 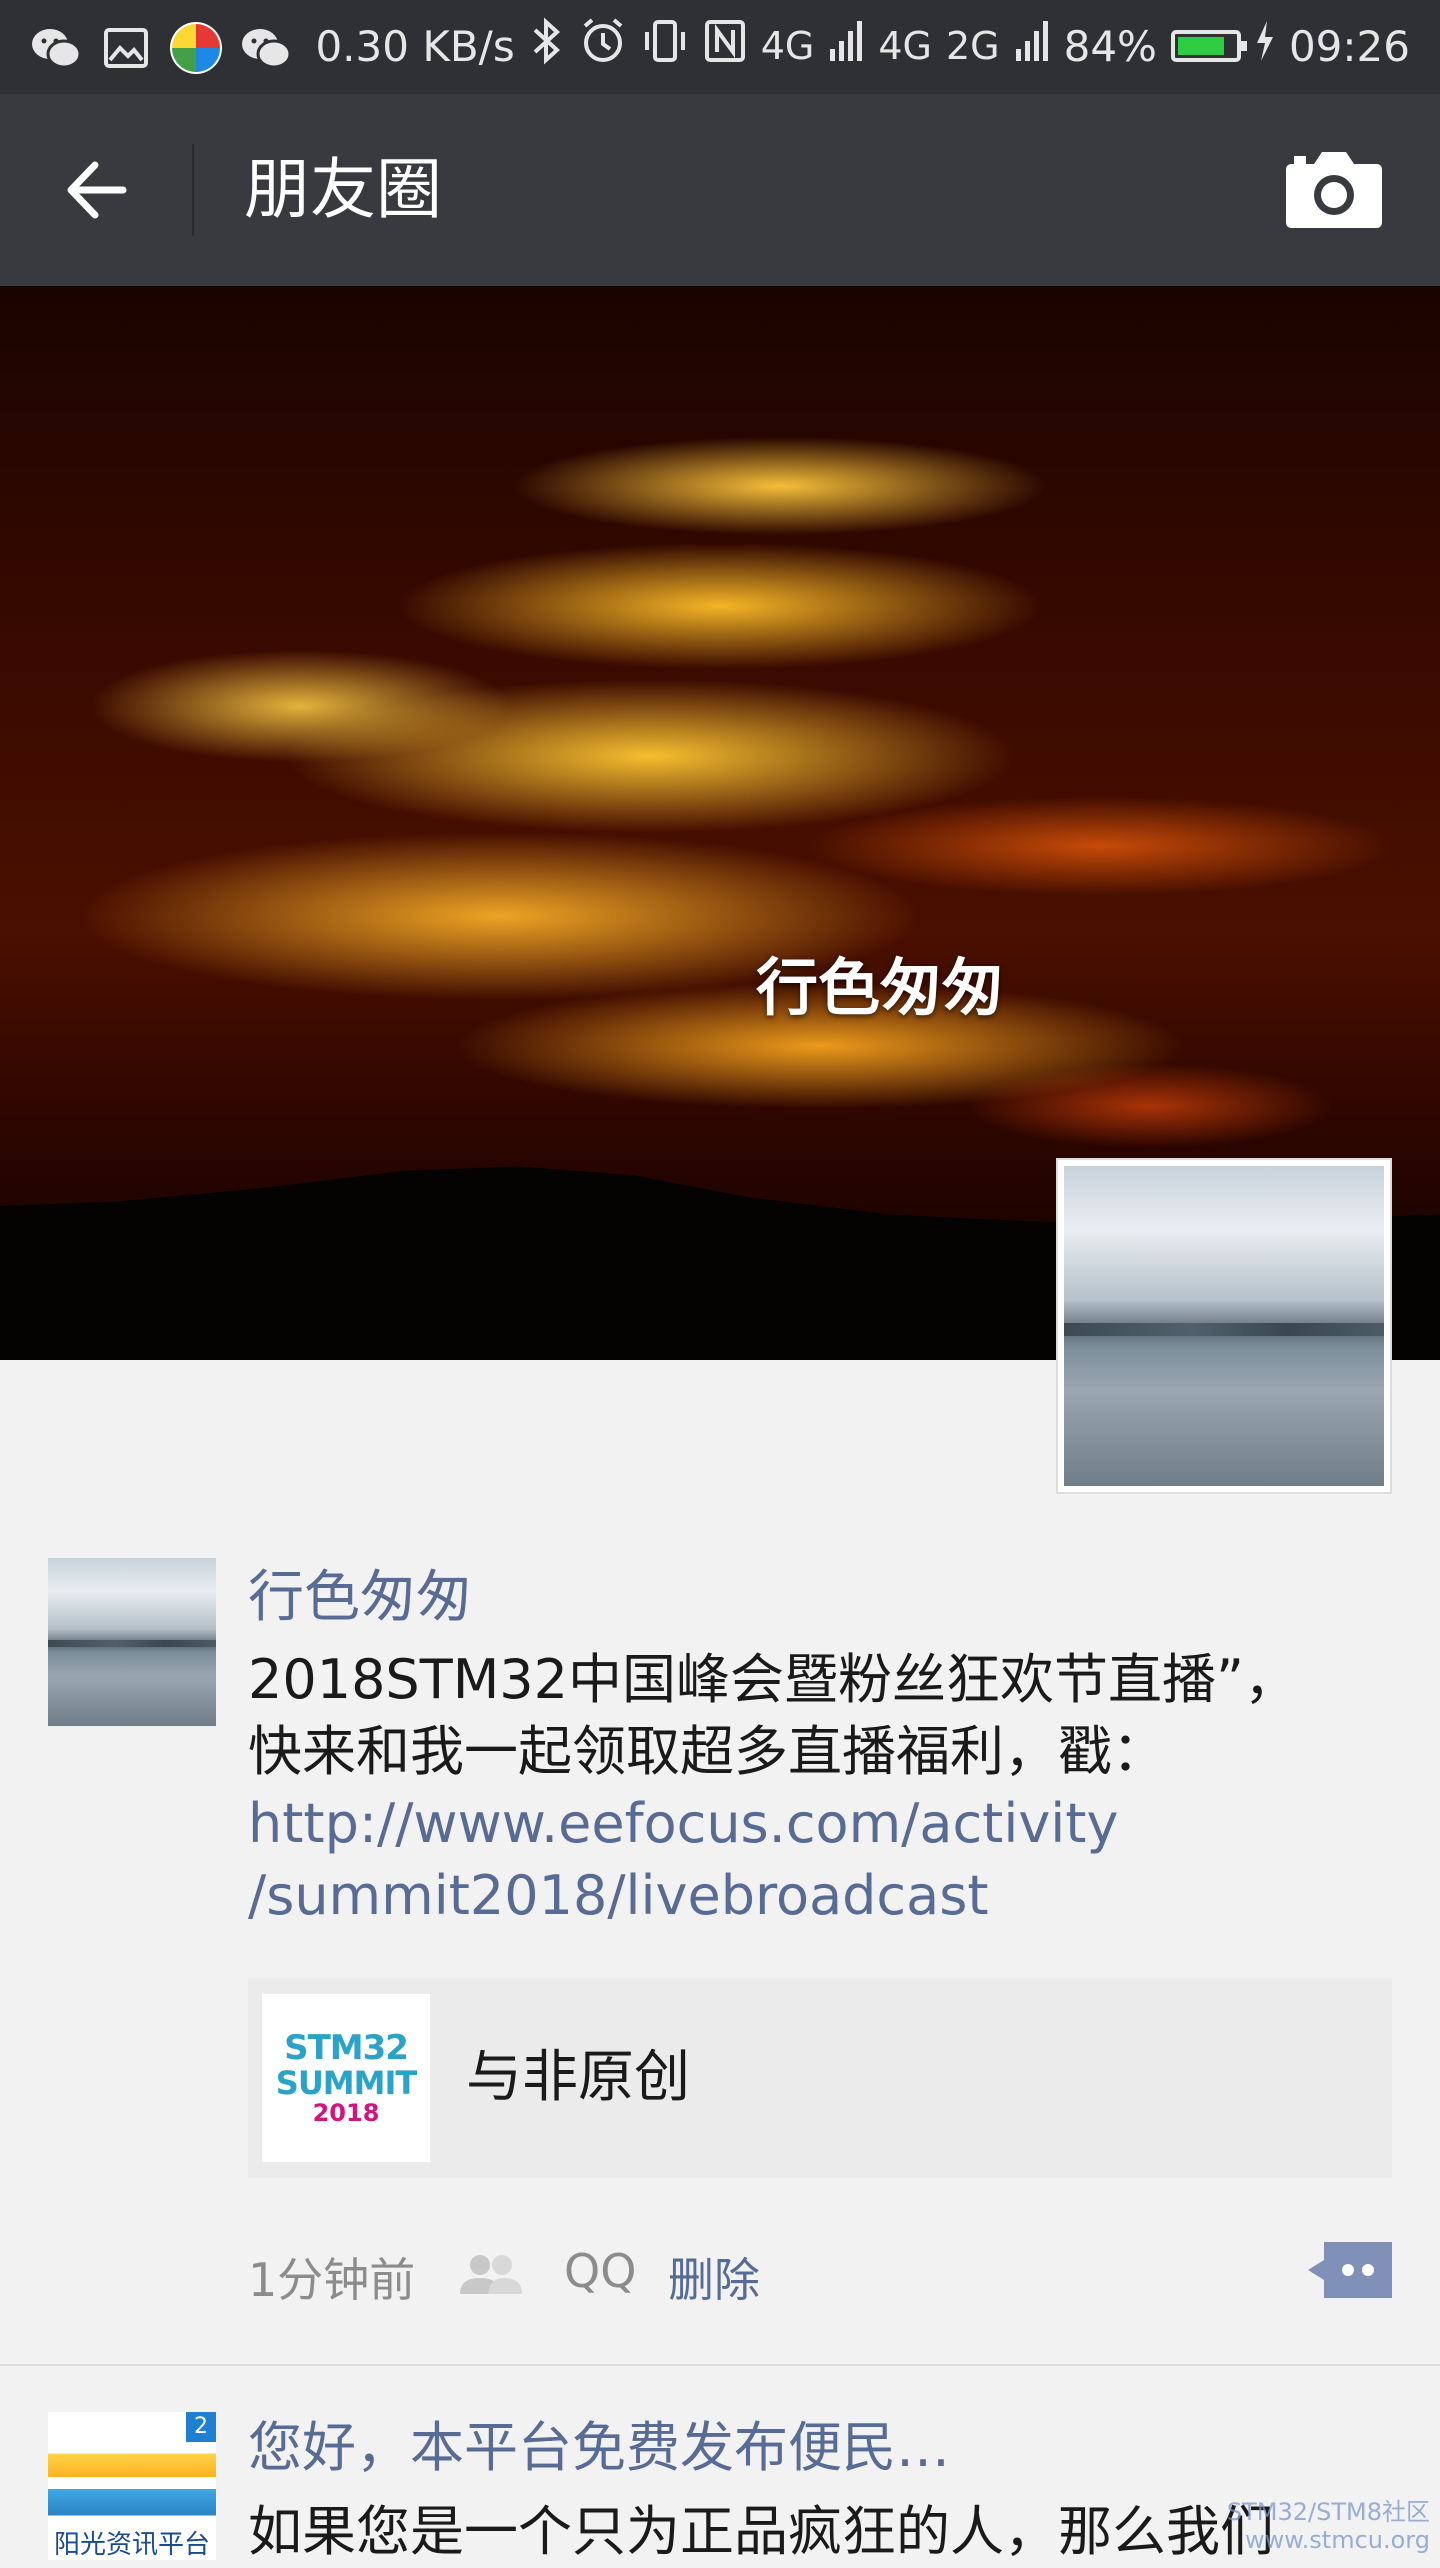 I want to click on post-avatar, so click(x=132, y=1642).